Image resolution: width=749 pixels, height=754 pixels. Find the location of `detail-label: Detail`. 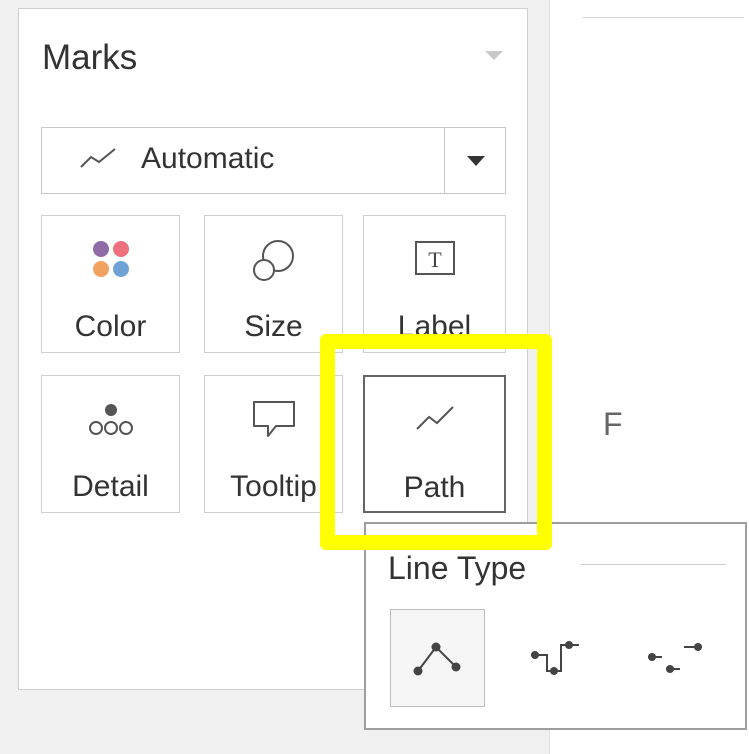

detail-label: Detail is located at coordinates (110, 486).